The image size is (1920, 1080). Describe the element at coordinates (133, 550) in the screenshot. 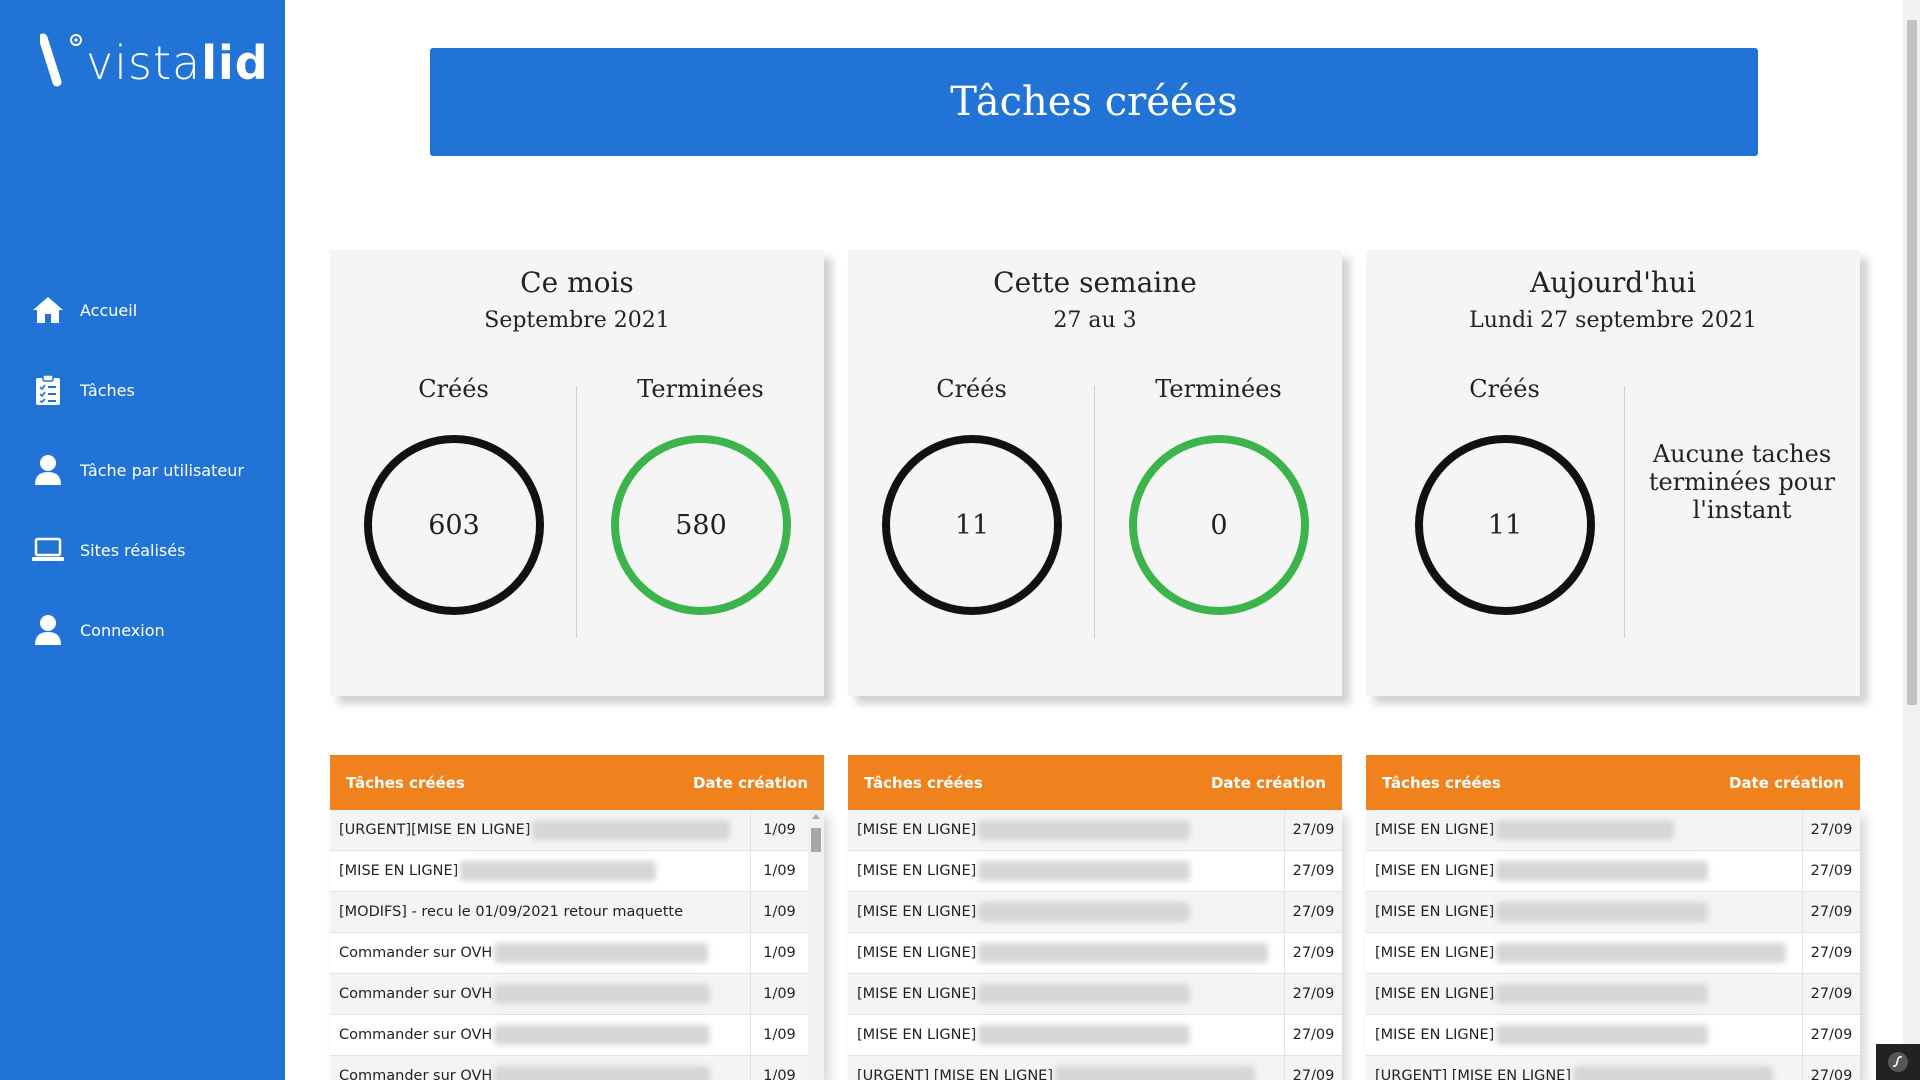

I see `nav-label: Sites réalisés` at that location.